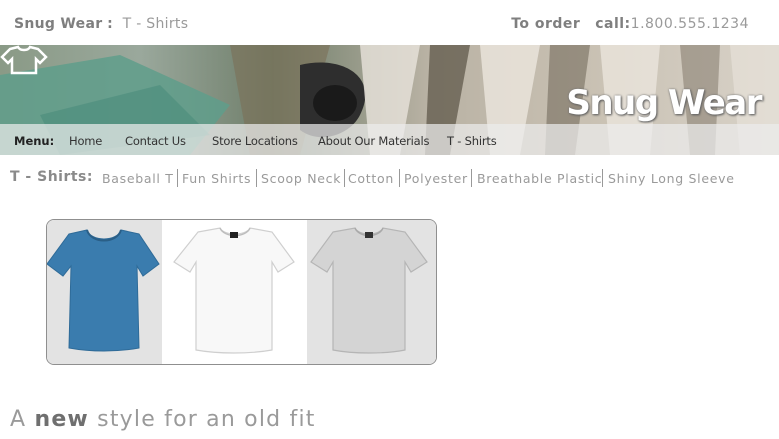  What do you see at coordinates (436, 178) in the screenshot?
I see `category-polyester: Polyester` at bounding box center [436, 178].